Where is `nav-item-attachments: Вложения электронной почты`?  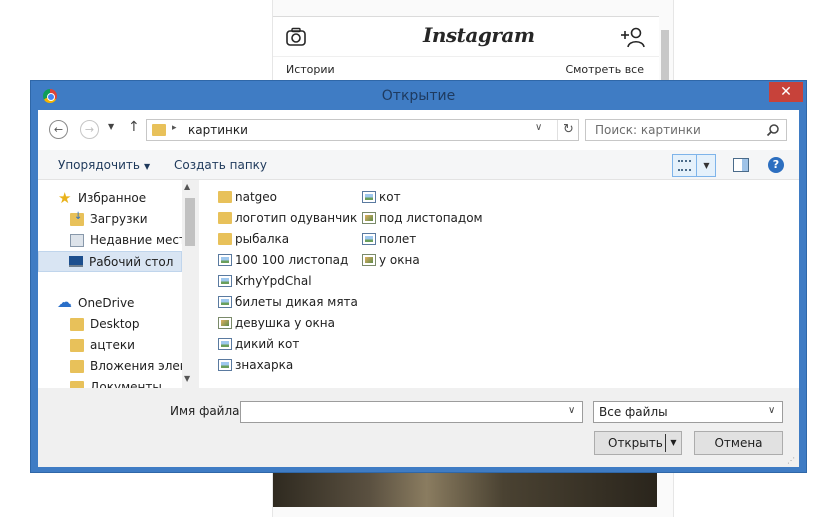
nav-item-attachments: Вложения электронной почты is located at coordinates (110, 366).